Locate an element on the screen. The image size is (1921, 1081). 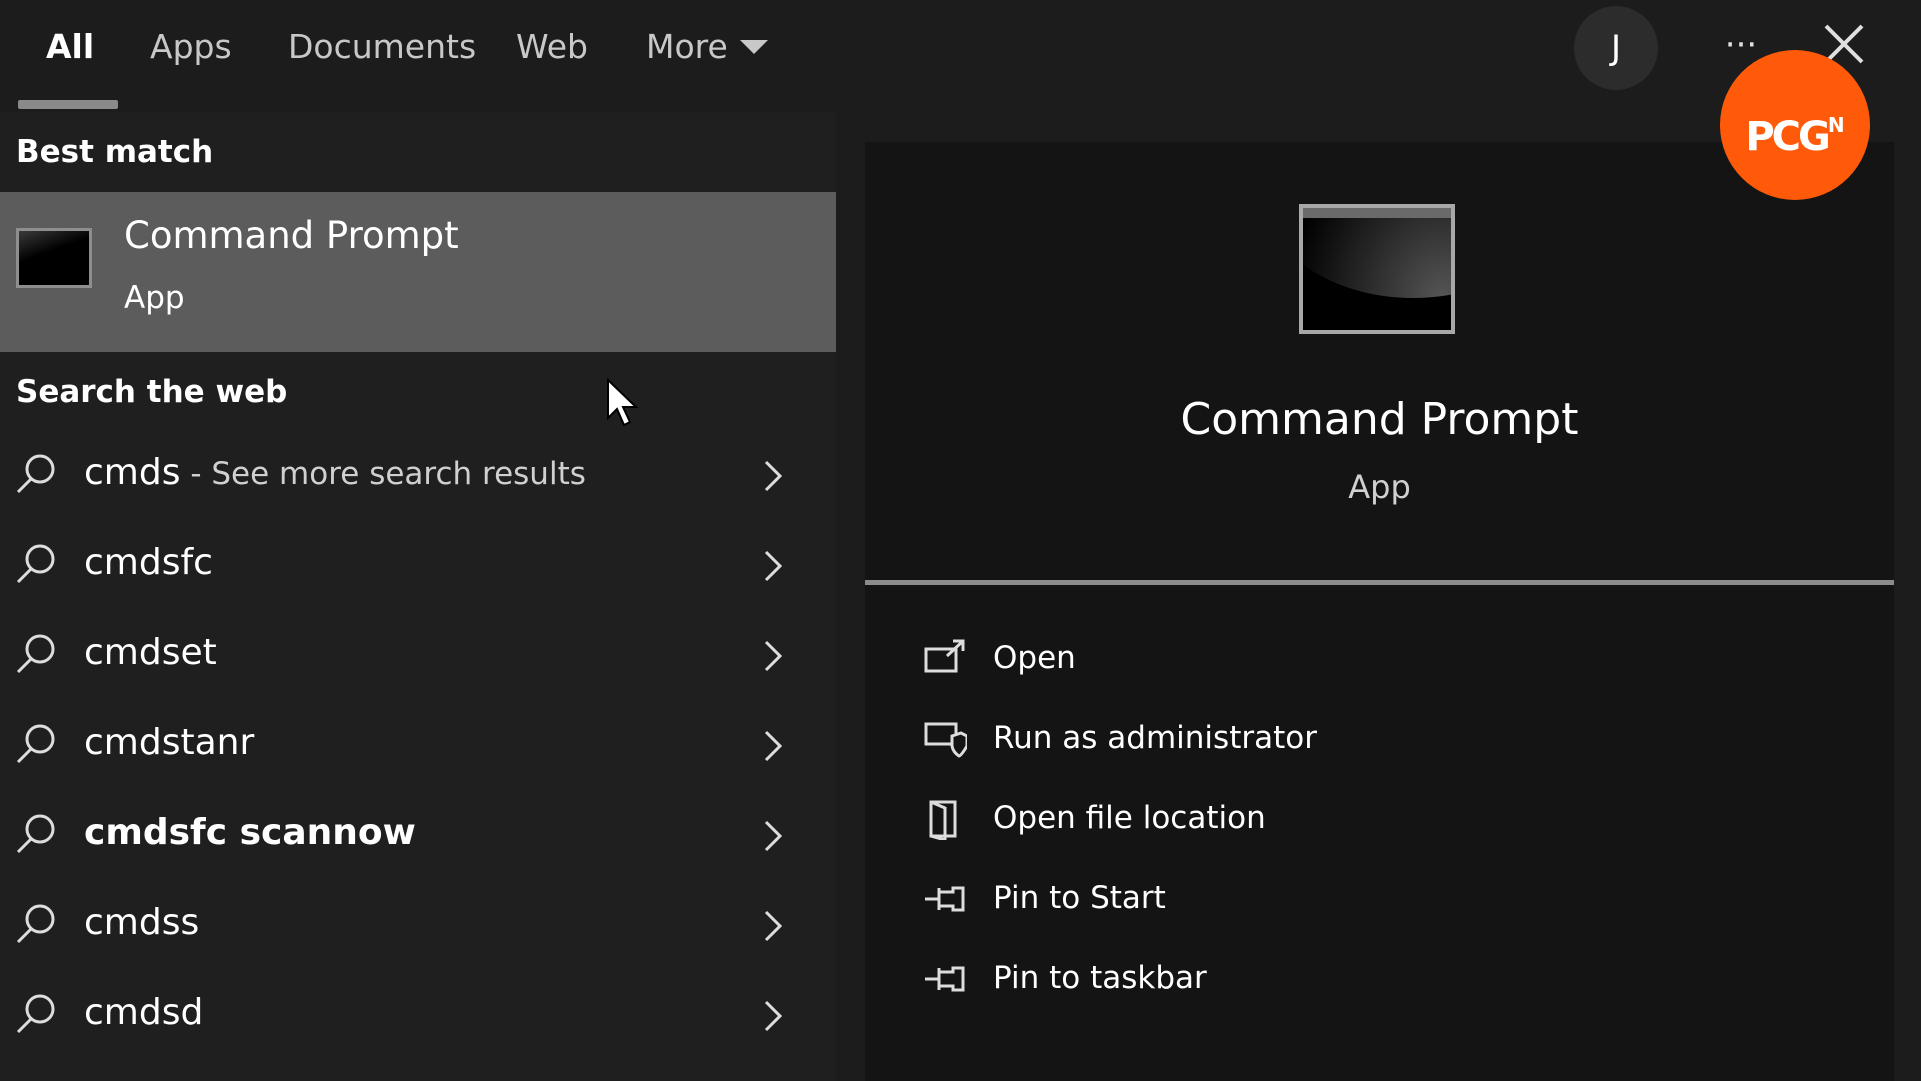
mouse-cursor-icon is located at coordinates (623, 402).